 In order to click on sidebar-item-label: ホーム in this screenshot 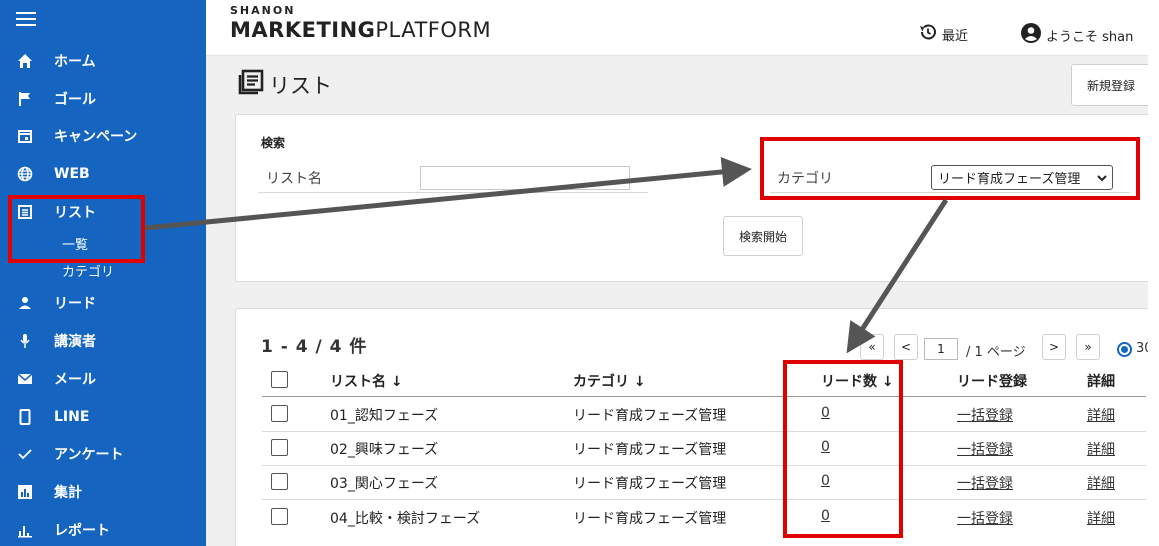, I will do `click(75, 62)`.